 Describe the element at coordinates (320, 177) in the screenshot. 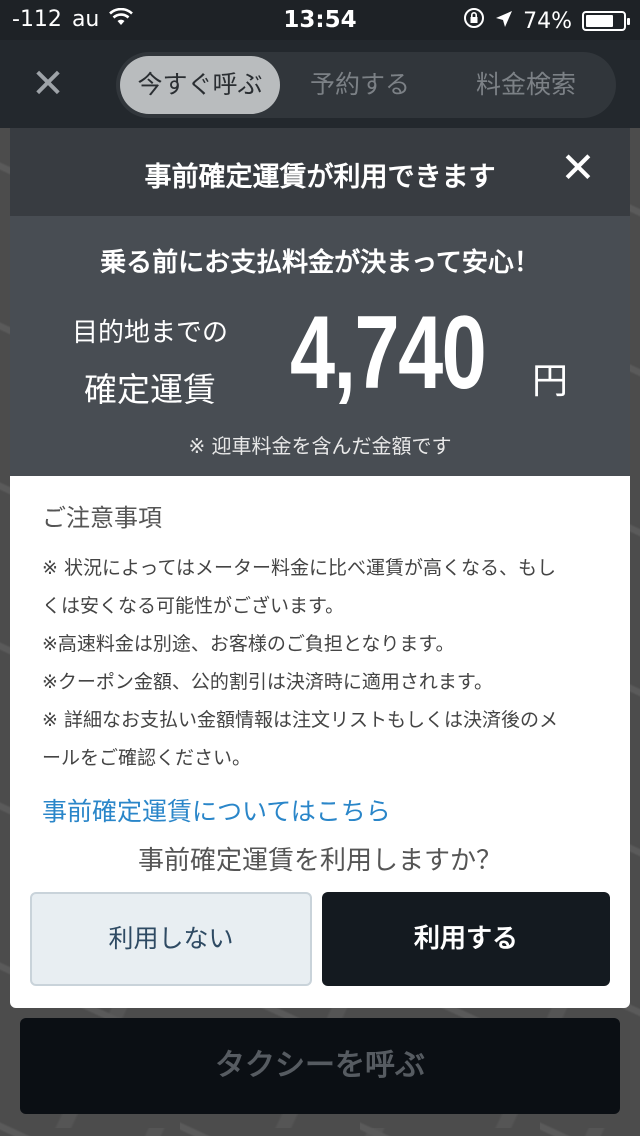

I see `dialog-title: 事前確定運賃が利用できます` at that location.